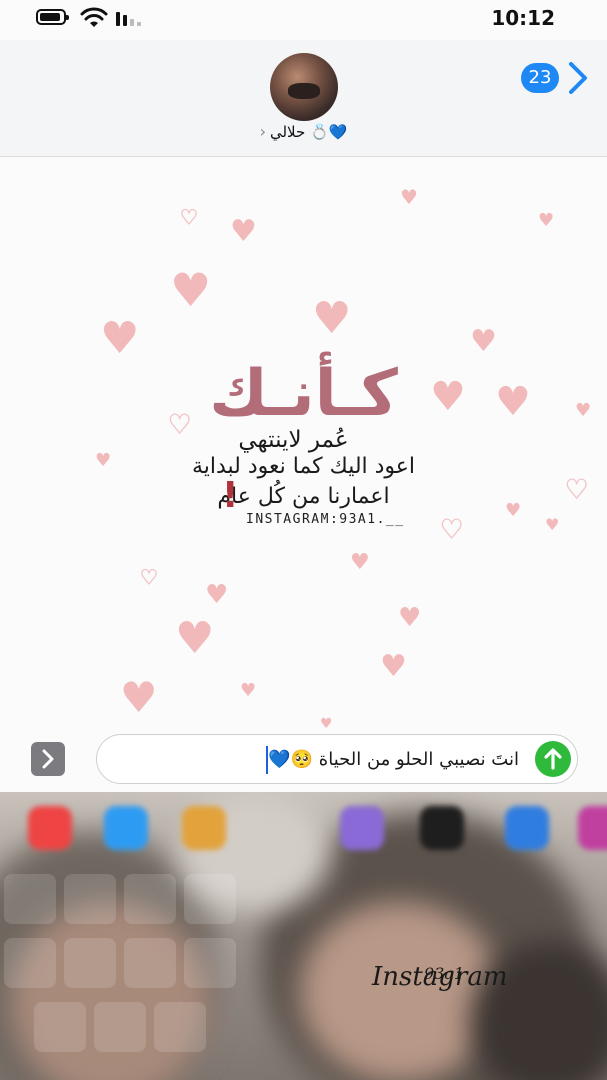  I want to click on chevron-right-small-icon: ›, so click(262, 131).